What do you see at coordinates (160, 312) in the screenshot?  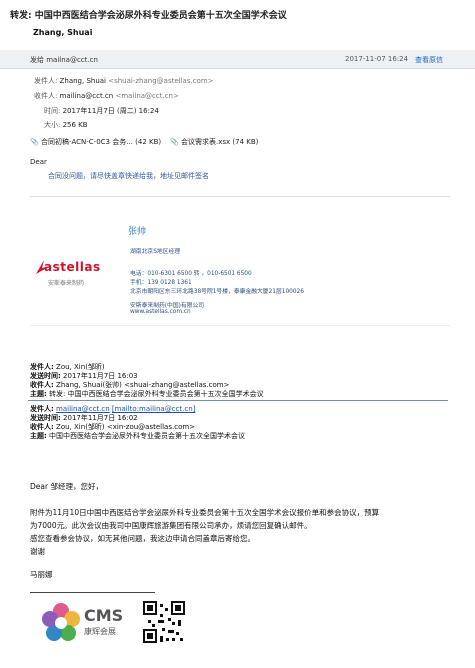 I see `signature-website: www.astellas.com.cn` at bounding box center [160, 312].